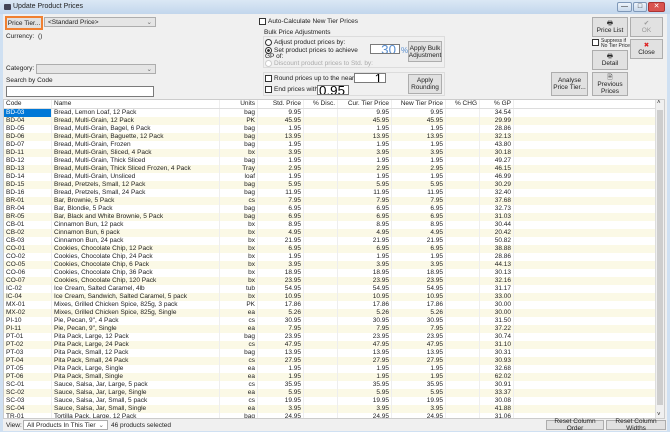 Image resolution: width=670 pixels, height=432 pixels. What do you see at coordinates (463, 104) in the screenshot?
I see `column-header: % CHG` at bounding box center [463, 104].